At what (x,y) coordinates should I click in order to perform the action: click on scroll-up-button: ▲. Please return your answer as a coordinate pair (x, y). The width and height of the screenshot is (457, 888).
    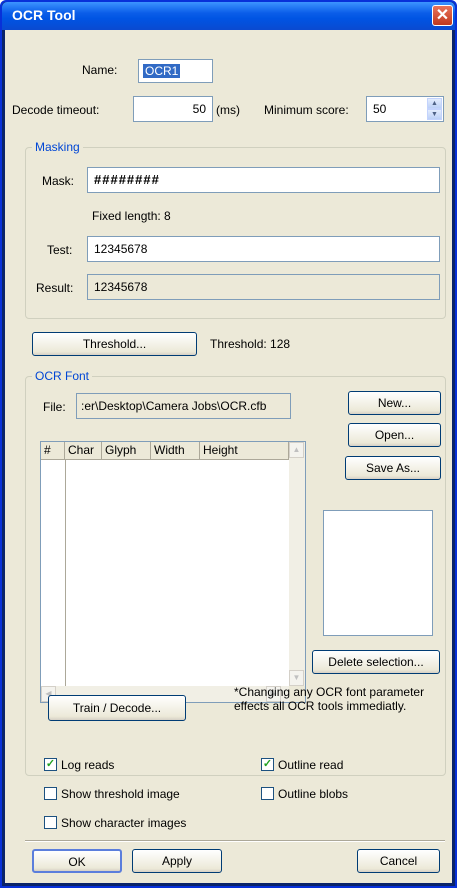
    Looking at the image, I should click on (296, 450).